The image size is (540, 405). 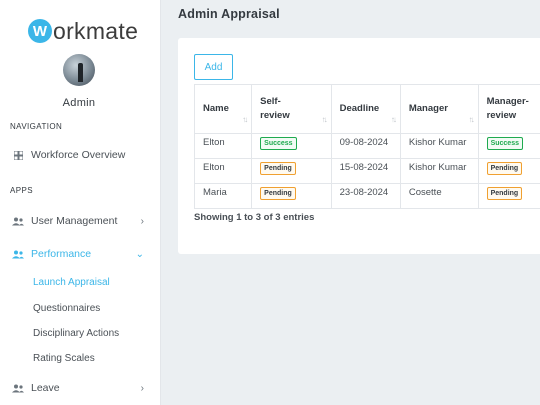 I want to click on table-row: Maria Pending 23-08-2024 Cosette Pending, so click(x=366, y=196).